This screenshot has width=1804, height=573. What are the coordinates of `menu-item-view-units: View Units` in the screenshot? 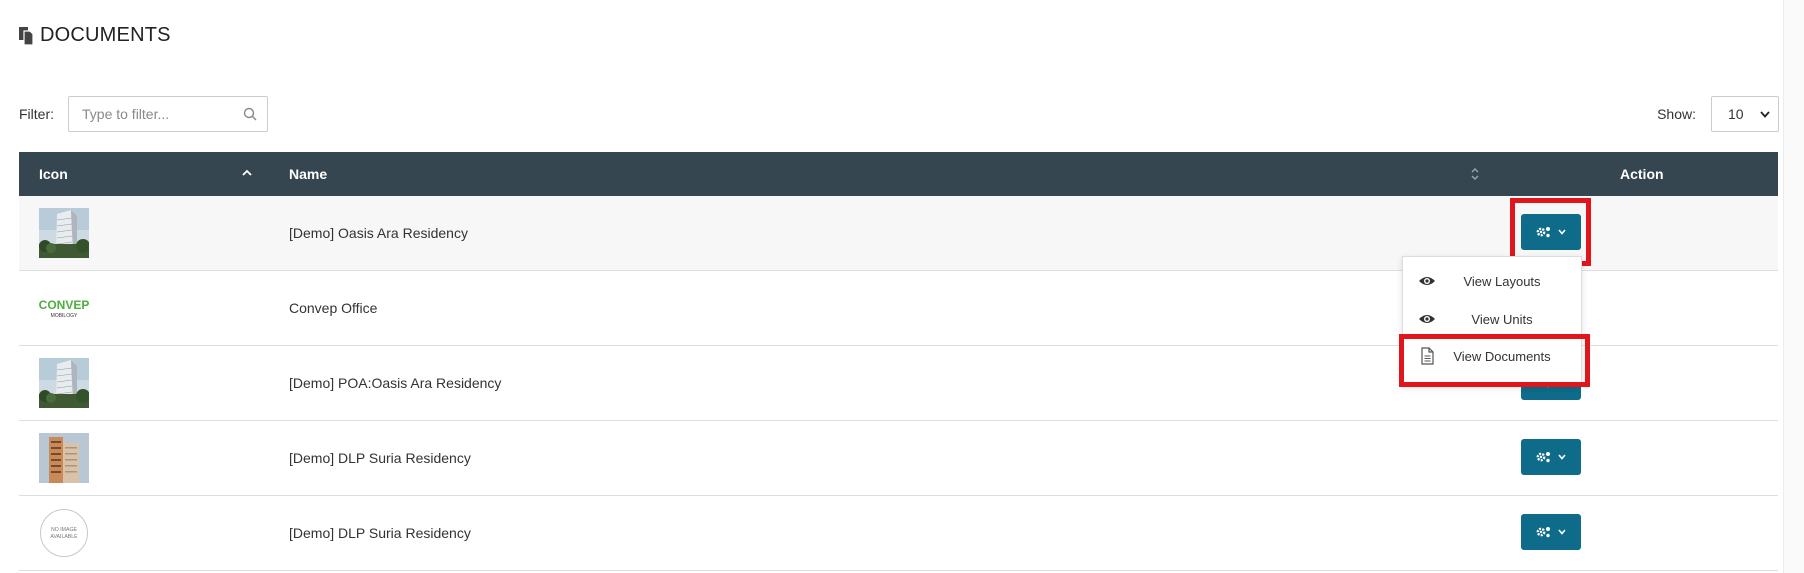 It's located at (1492, 319).